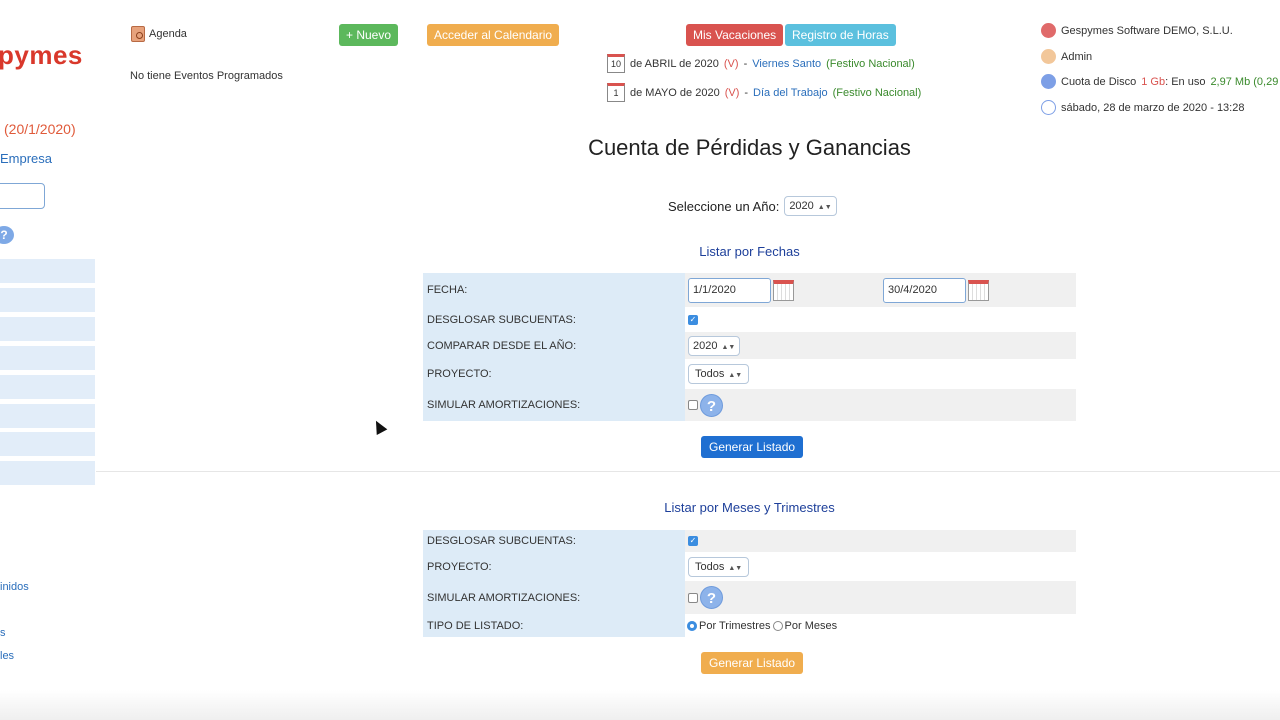 This screenshot has width=1280, height=720. What do you see at coordinates (554, 625) in the screenshot?
I see `tipo-label: TIPO DE LISTADO:` at bounding box center [554, 625].